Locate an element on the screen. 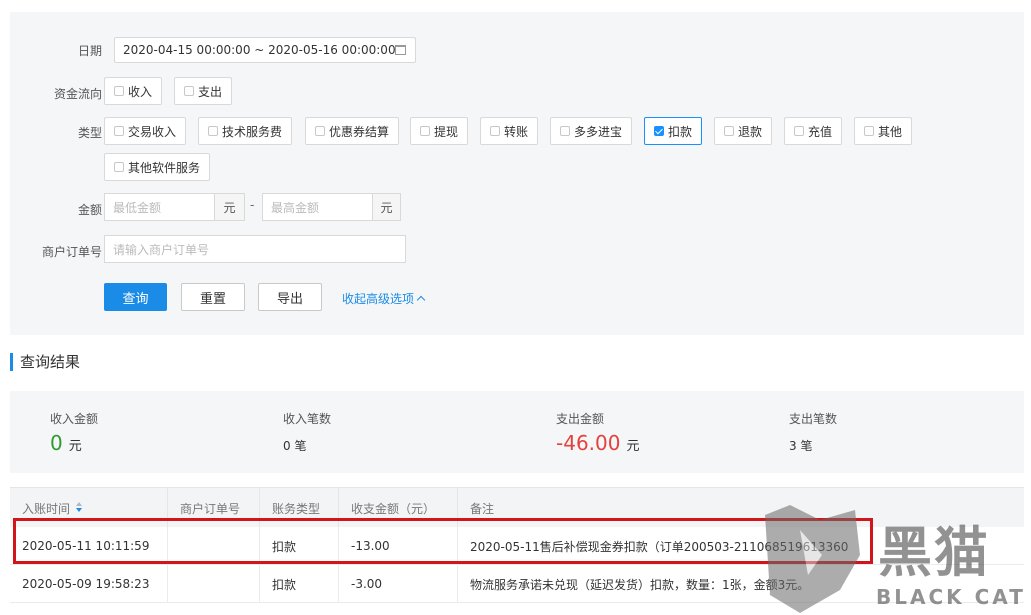 The height and width of the screenshot is (615, 1031). type-option-recharge: 充值 is located at coordinates (813, 131).